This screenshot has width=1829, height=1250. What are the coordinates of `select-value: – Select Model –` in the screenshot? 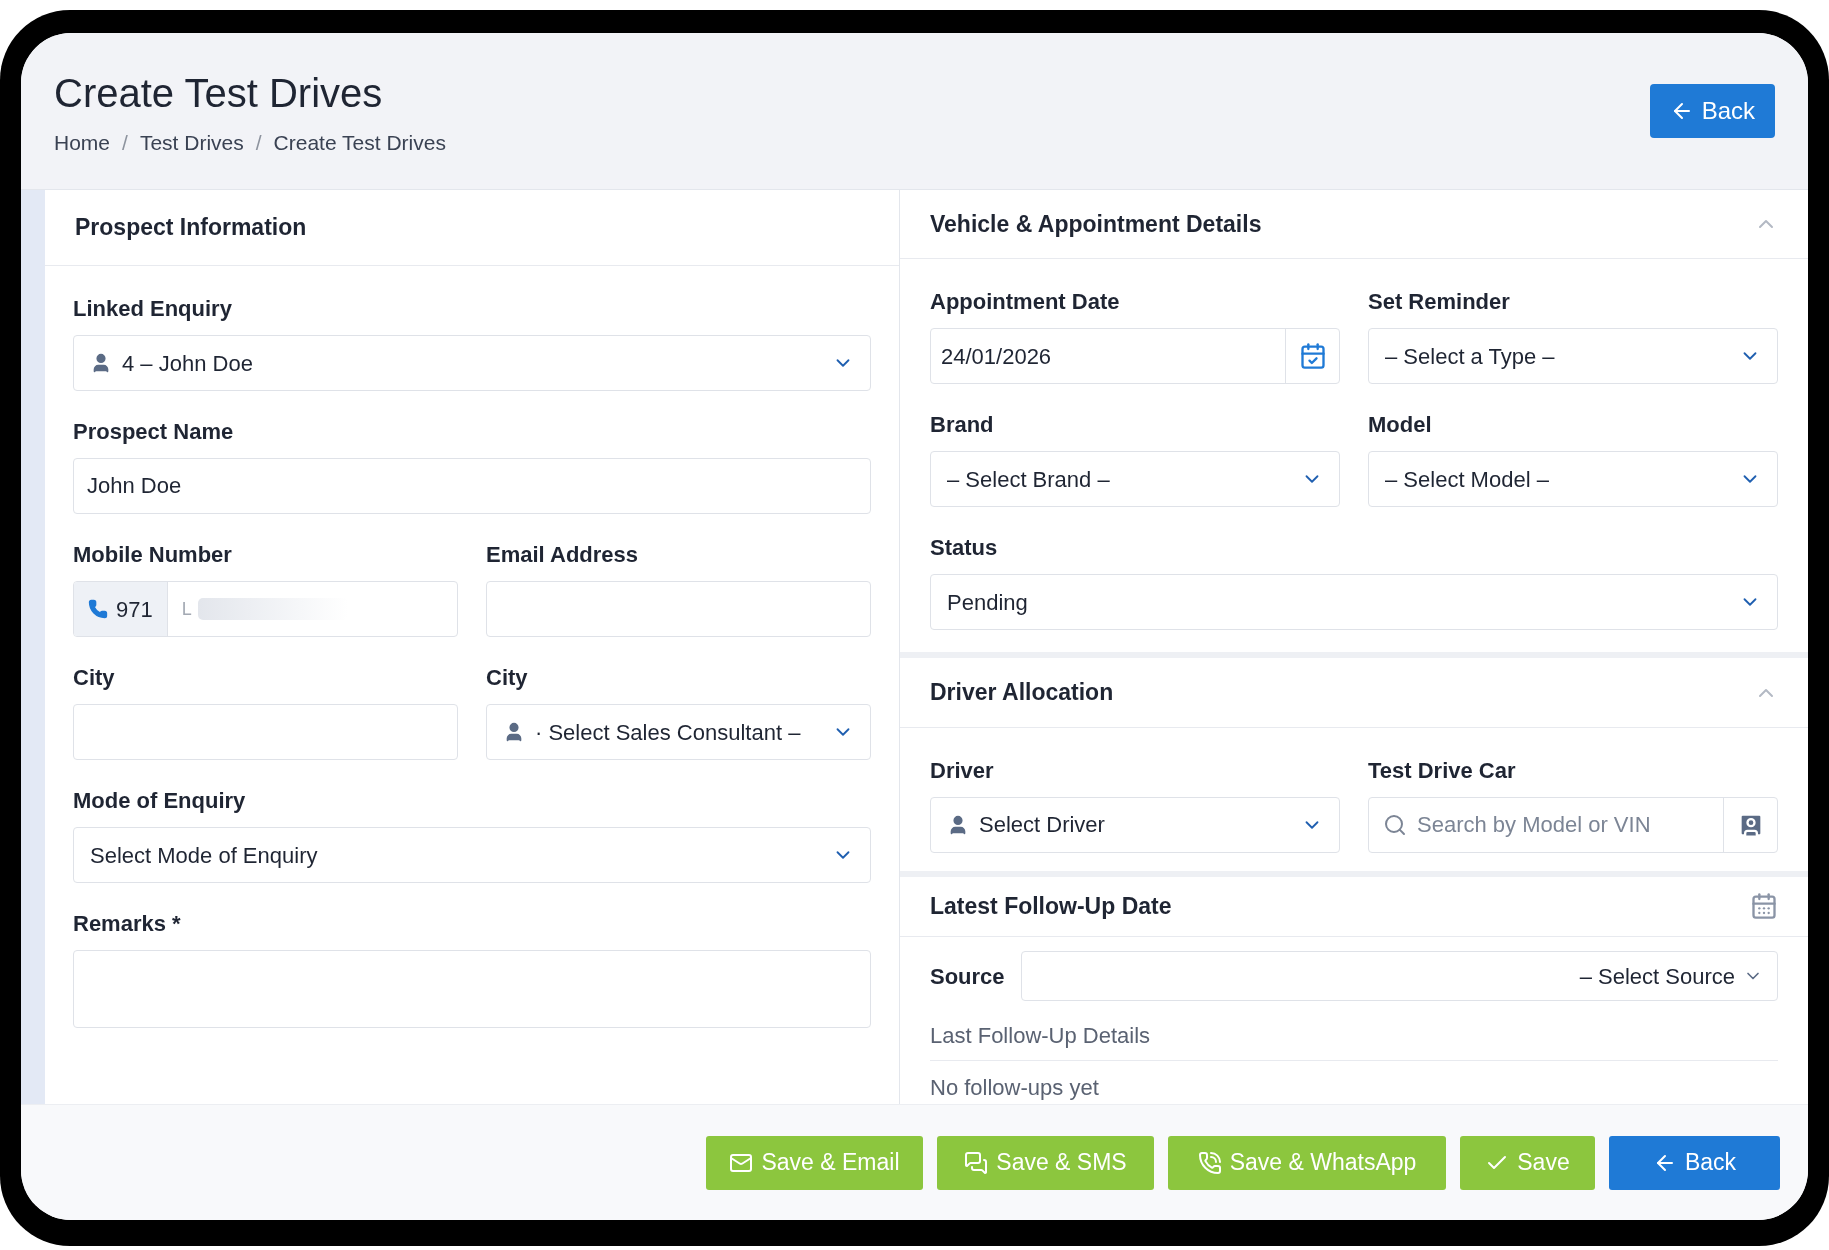 It's located at (1467, 479).